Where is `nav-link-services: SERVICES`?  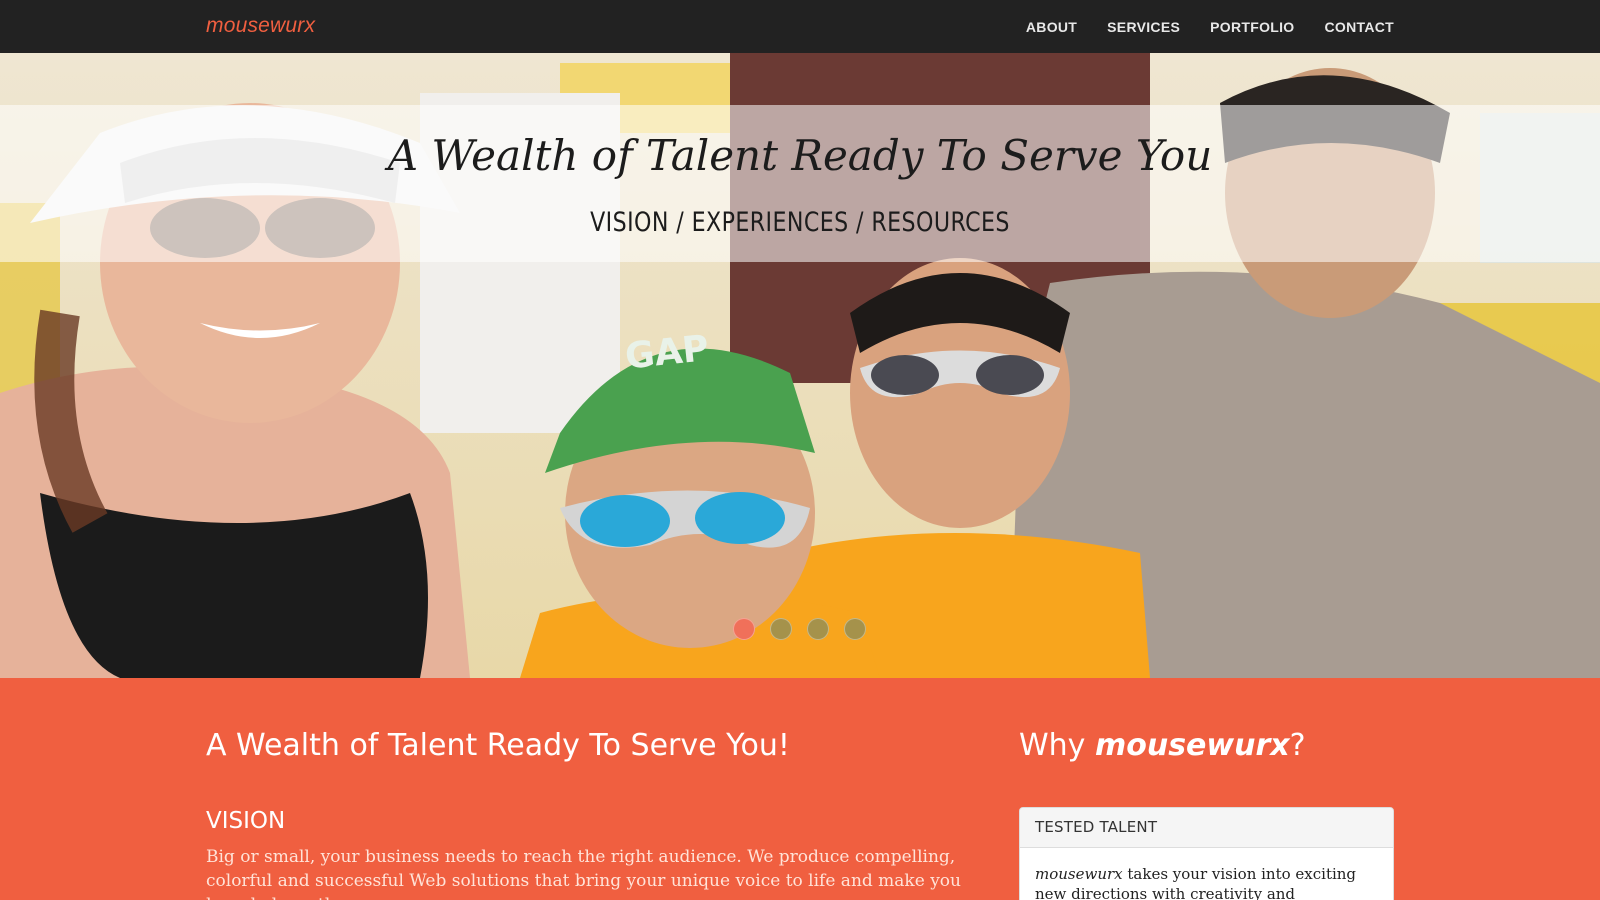 nav-link-services: SERVICES is located at coordinates (1143, 27).